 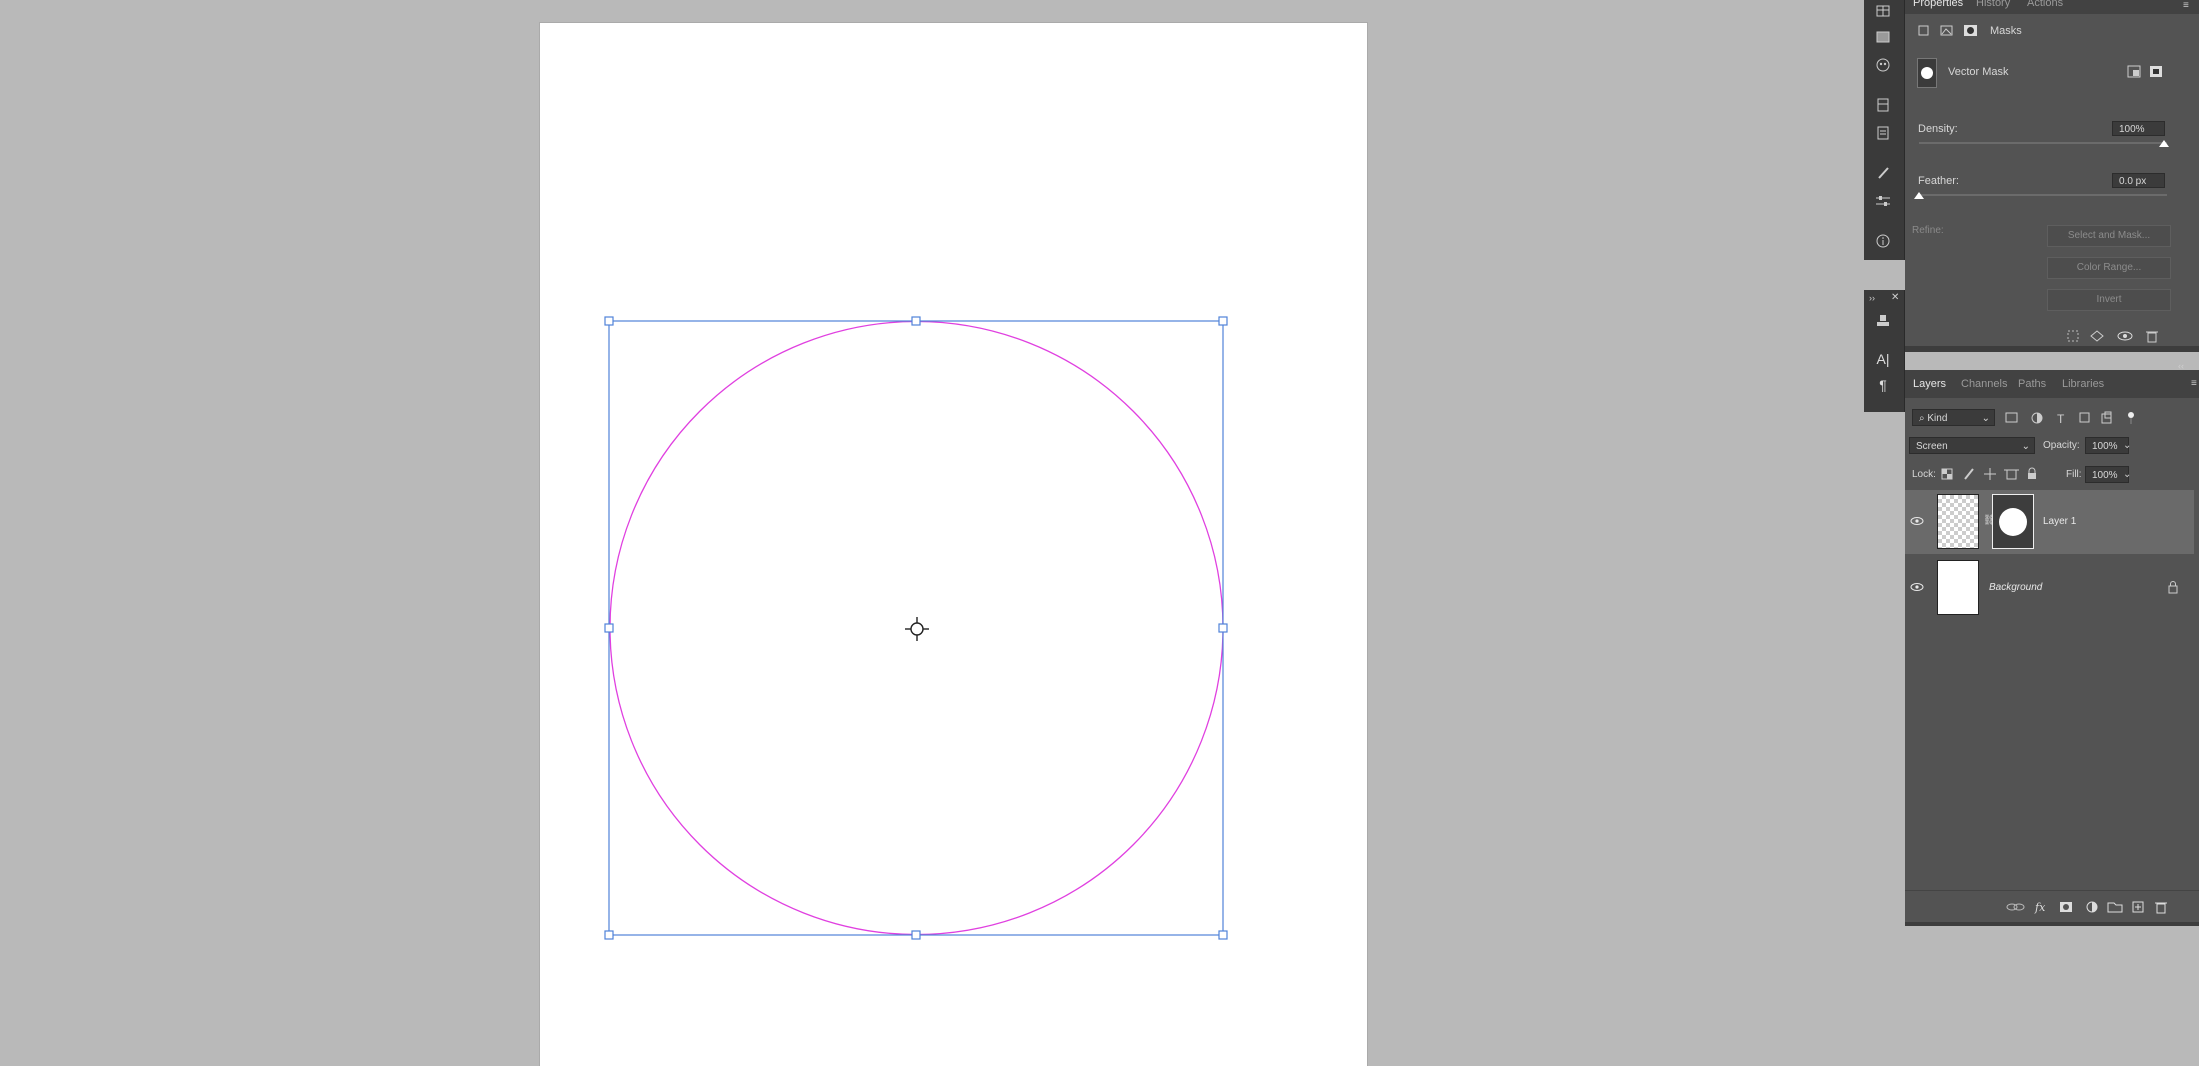 What do you see at coordinates (1937, 418) in the screenshot?
I see `filter-kind-value: Kind` at bounding box center [1937, 418].